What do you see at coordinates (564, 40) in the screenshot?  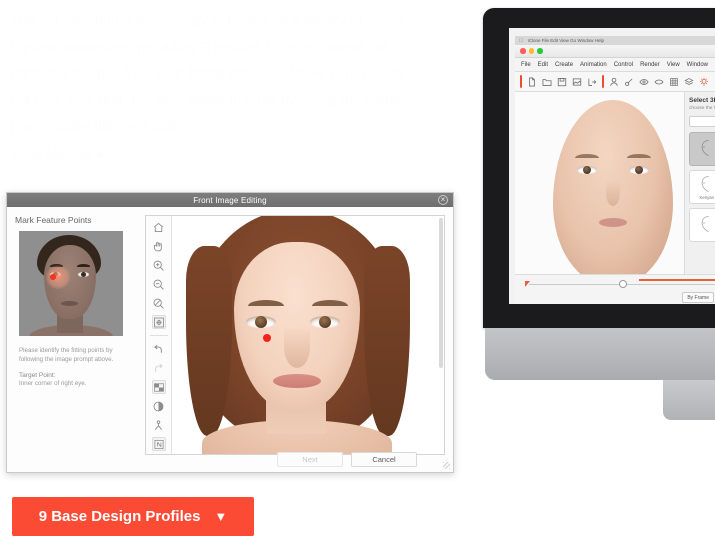 I see `system-bar-menus: iClone File Edit View Go Window Help` at bounding box center [564, 40].